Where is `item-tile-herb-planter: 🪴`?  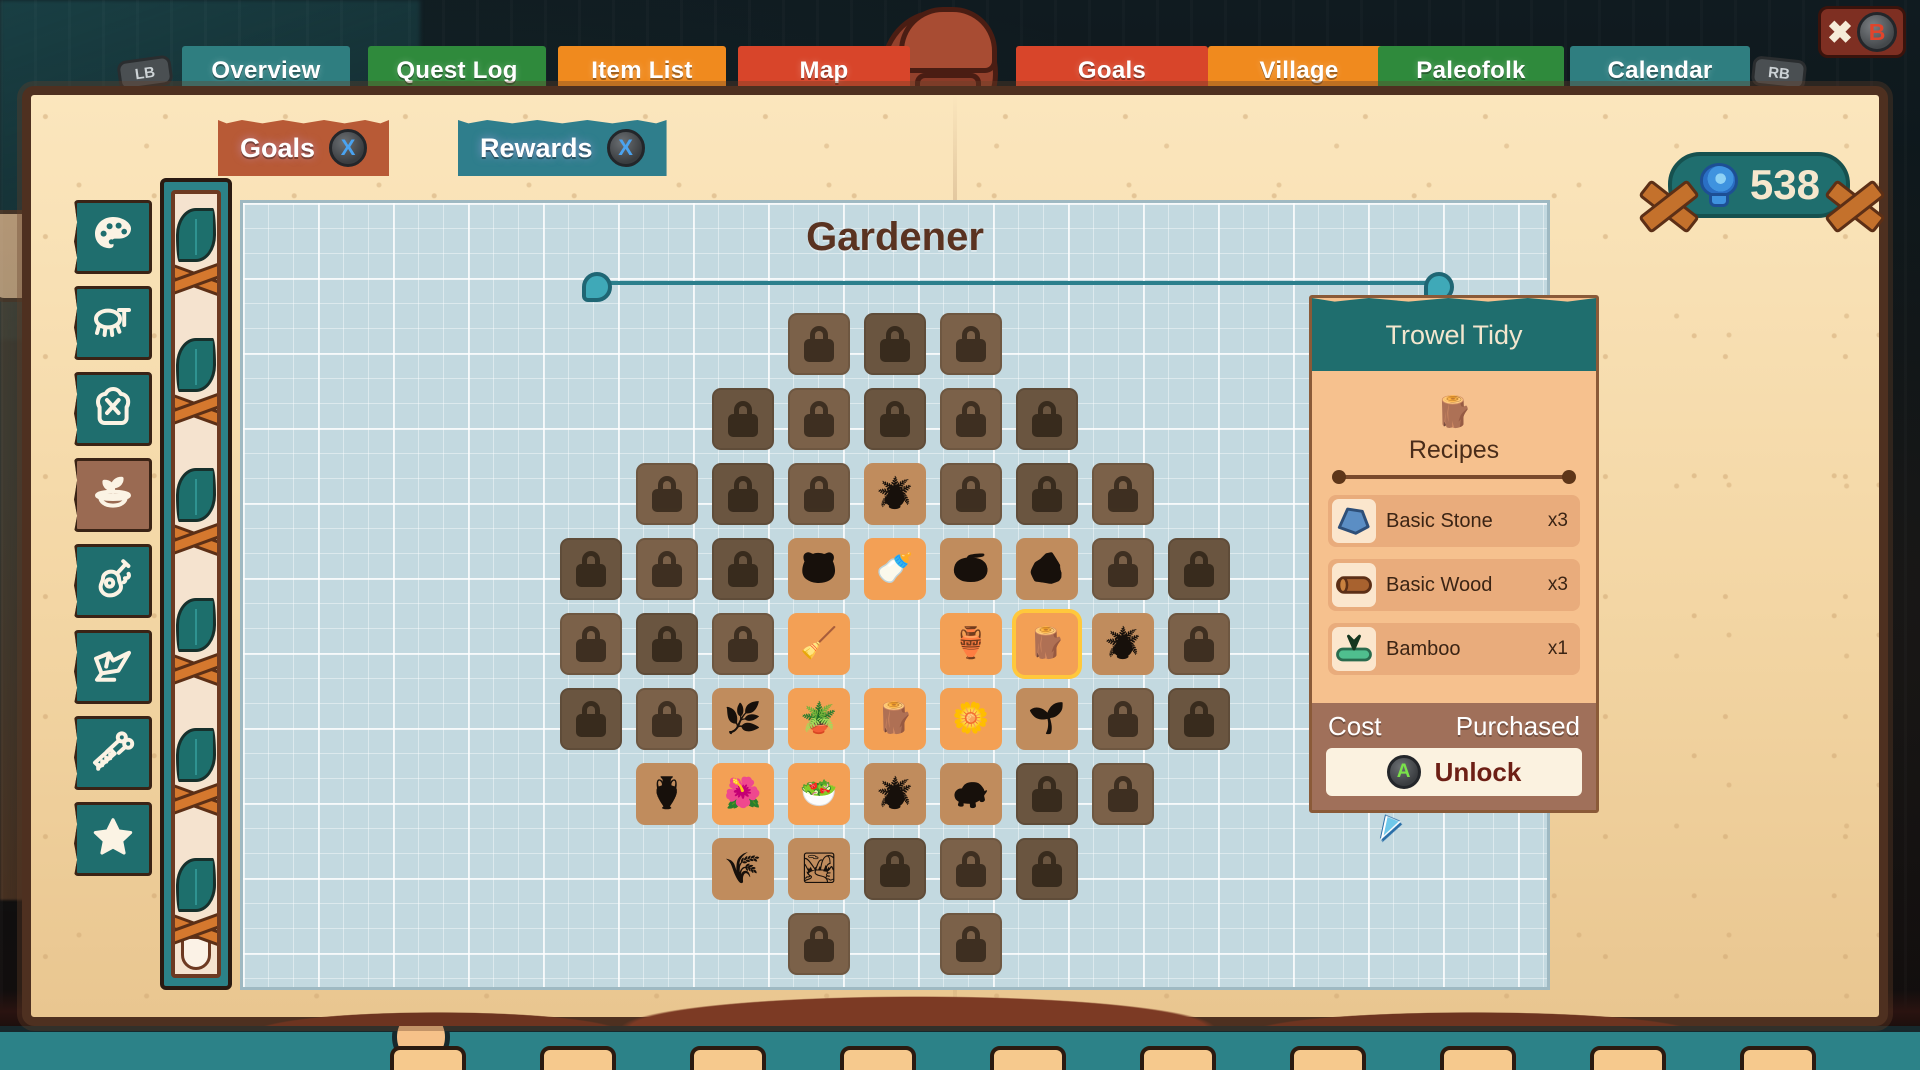
item-tile-herb-planter: 🪴 is located at coordinates (819, 719).